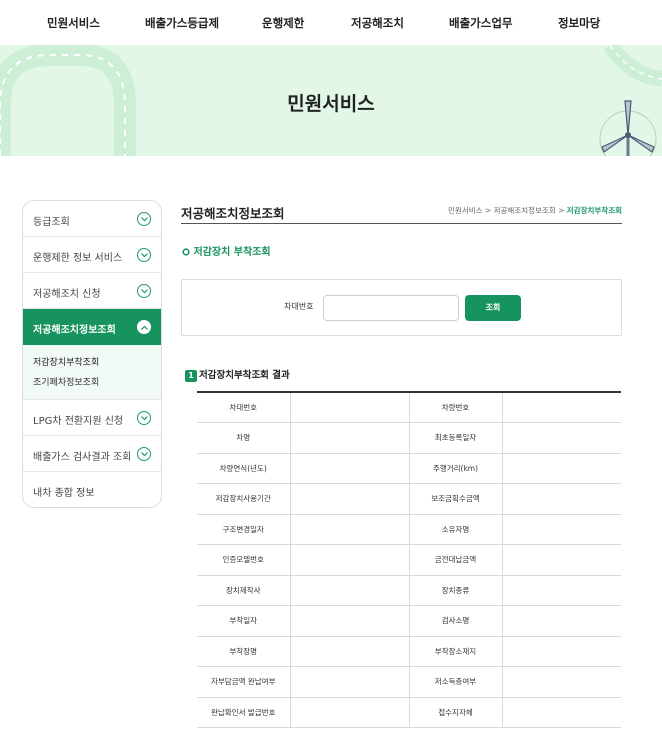 The image size is (662, 752). What do you see at coordinates (455, 621) in the screenshot?
I see `table-header-cell: 검사소명` at bounding box center [455, 621].